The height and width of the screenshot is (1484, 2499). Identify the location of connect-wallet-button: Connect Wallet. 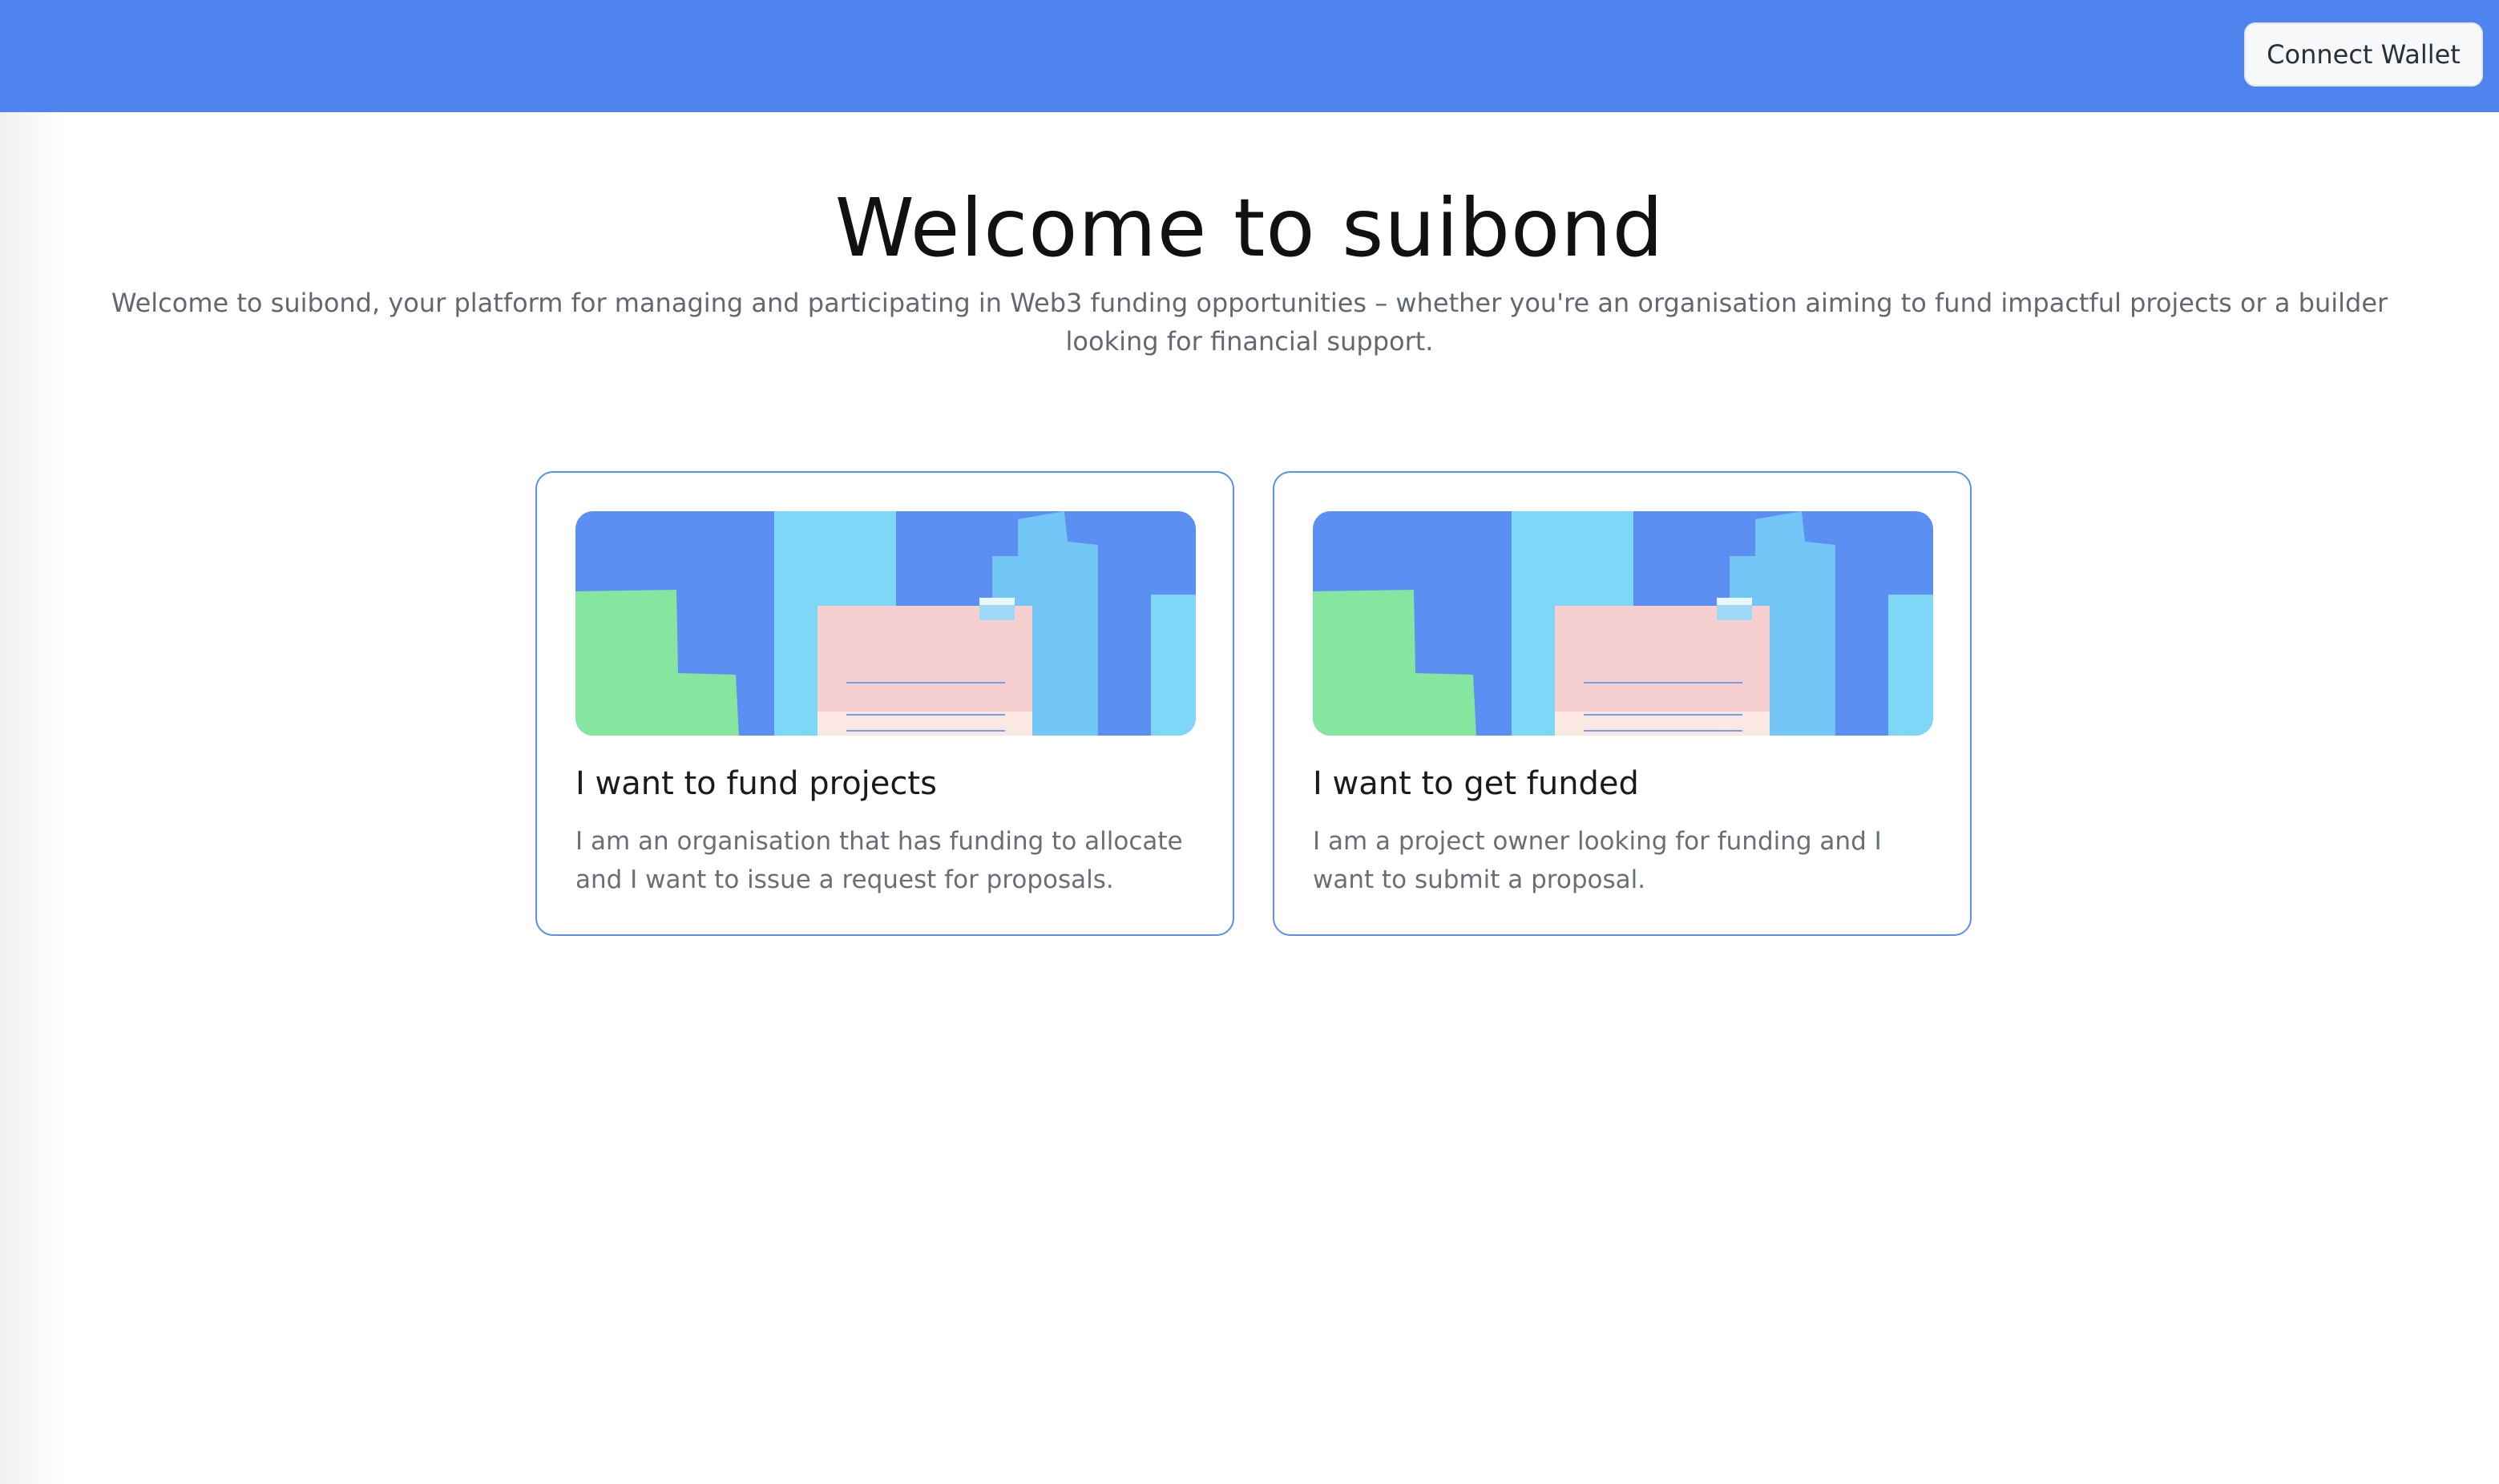
(2363, 55).